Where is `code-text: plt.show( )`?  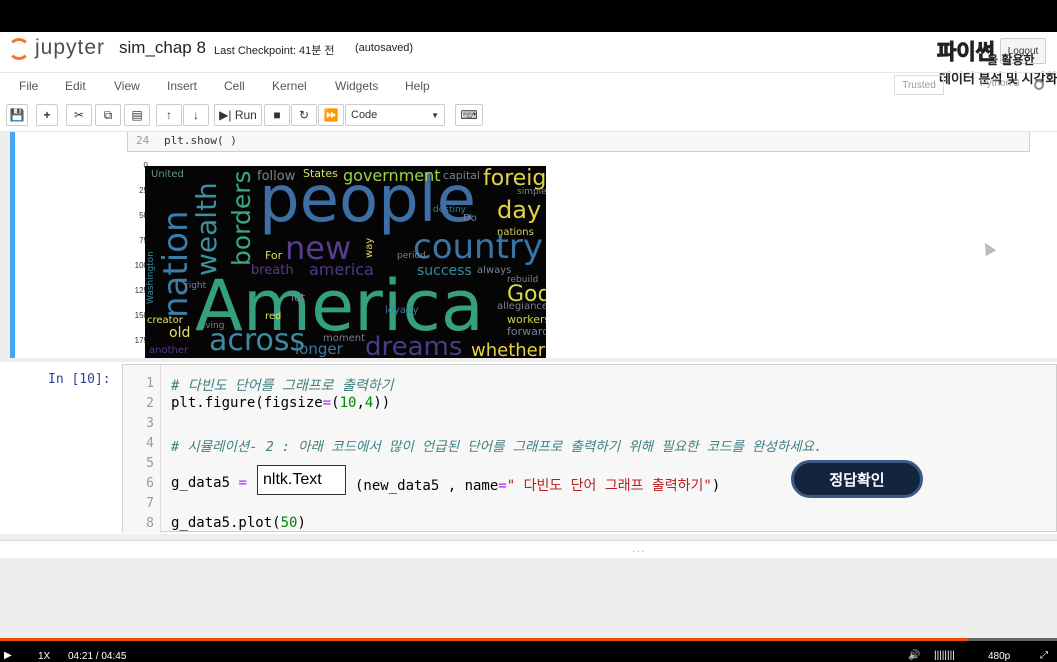
code-text: plt.show( ) is located at coordinates (200, 140).